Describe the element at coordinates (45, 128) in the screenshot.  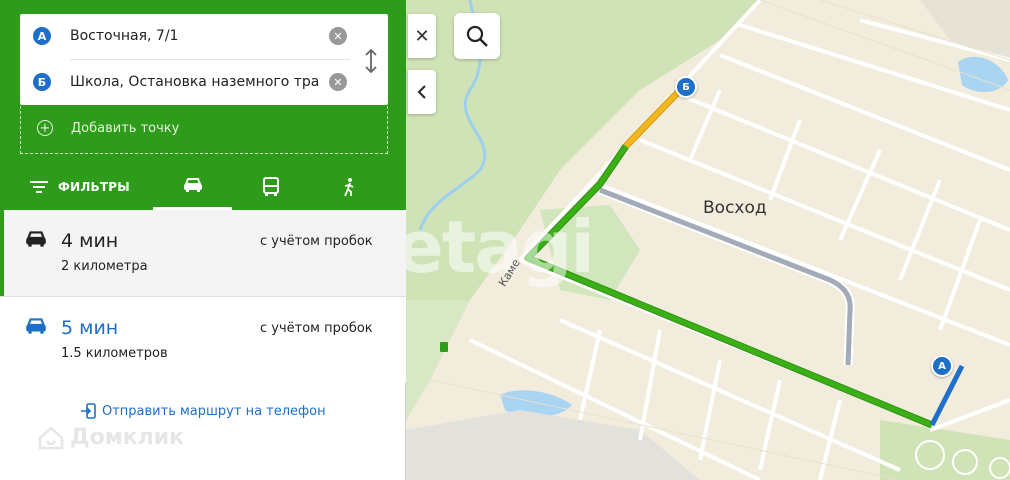
I see `add-circle-icon: +` at that location.